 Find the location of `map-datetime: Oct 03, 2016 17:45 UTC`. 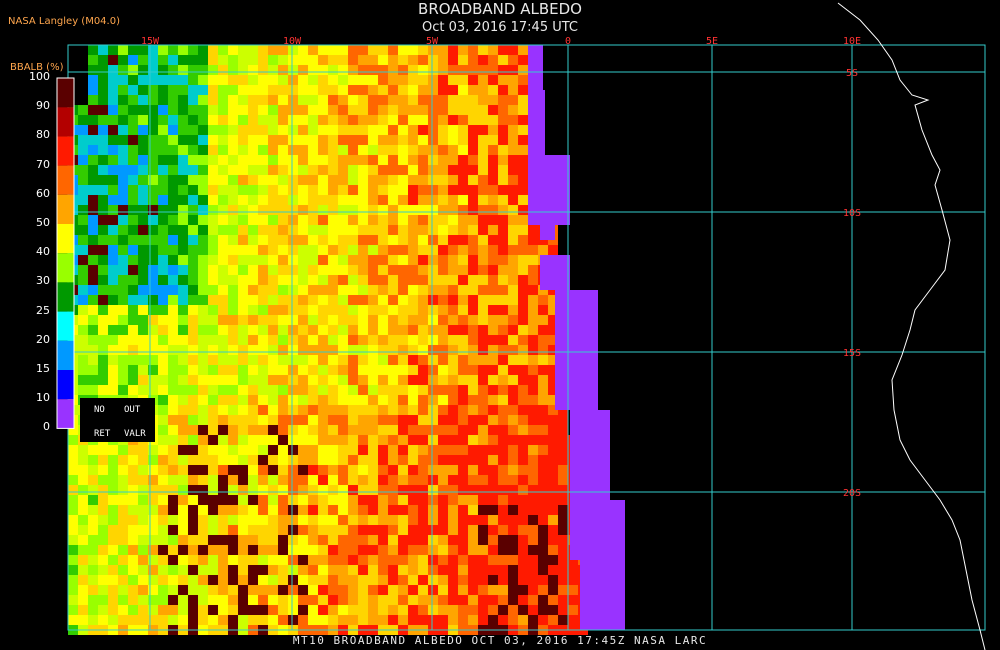

map-datetime: Oct 03, 2016 17:45 UTC is located at coordinates (500, 27).